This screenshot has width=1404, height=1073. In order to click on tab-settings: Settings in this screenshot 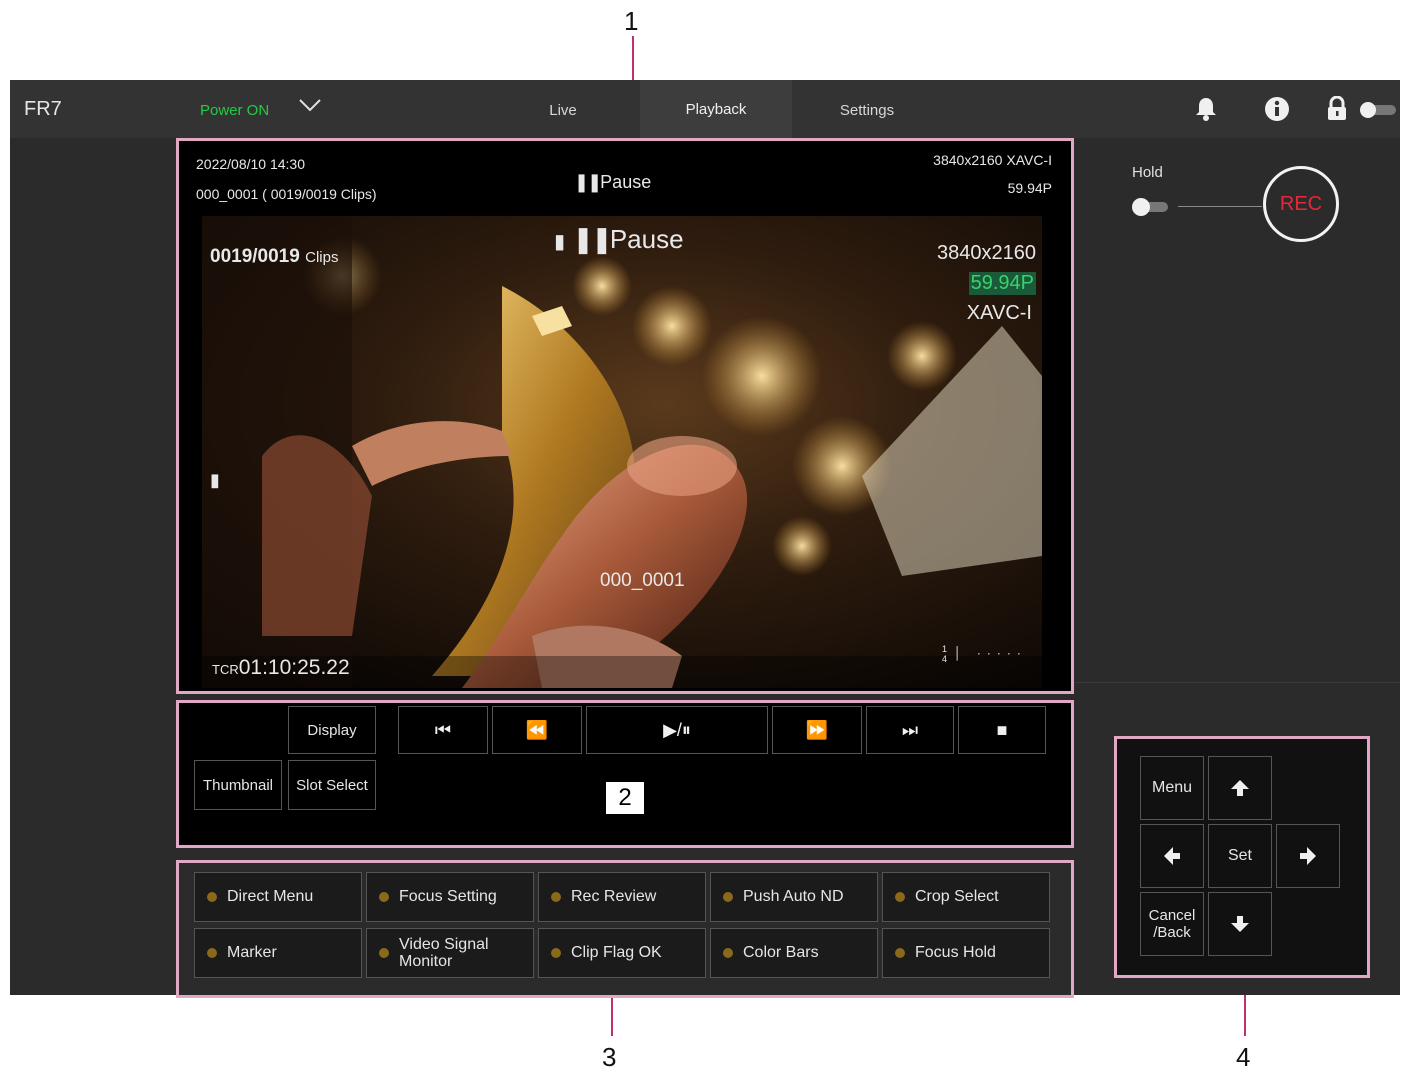, I will do `click(867, 109)`.